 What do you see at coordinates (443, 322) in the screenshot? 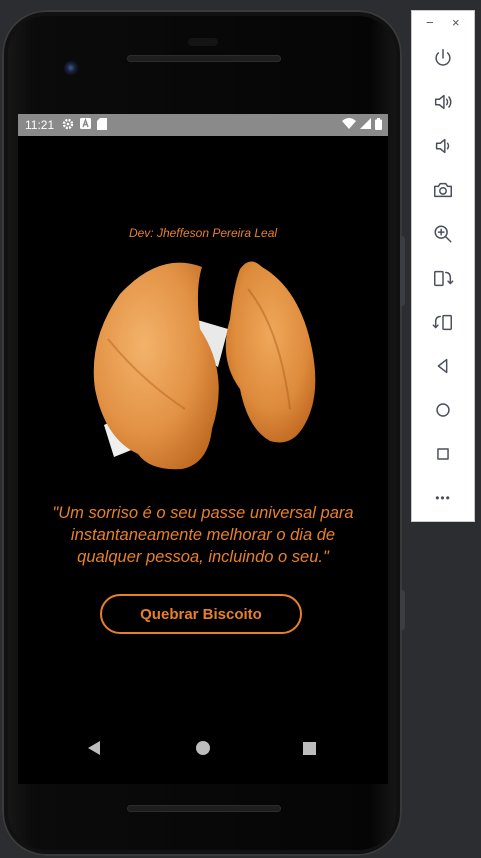
I see `rotate-right-icon` at bounding box center [443, 322].